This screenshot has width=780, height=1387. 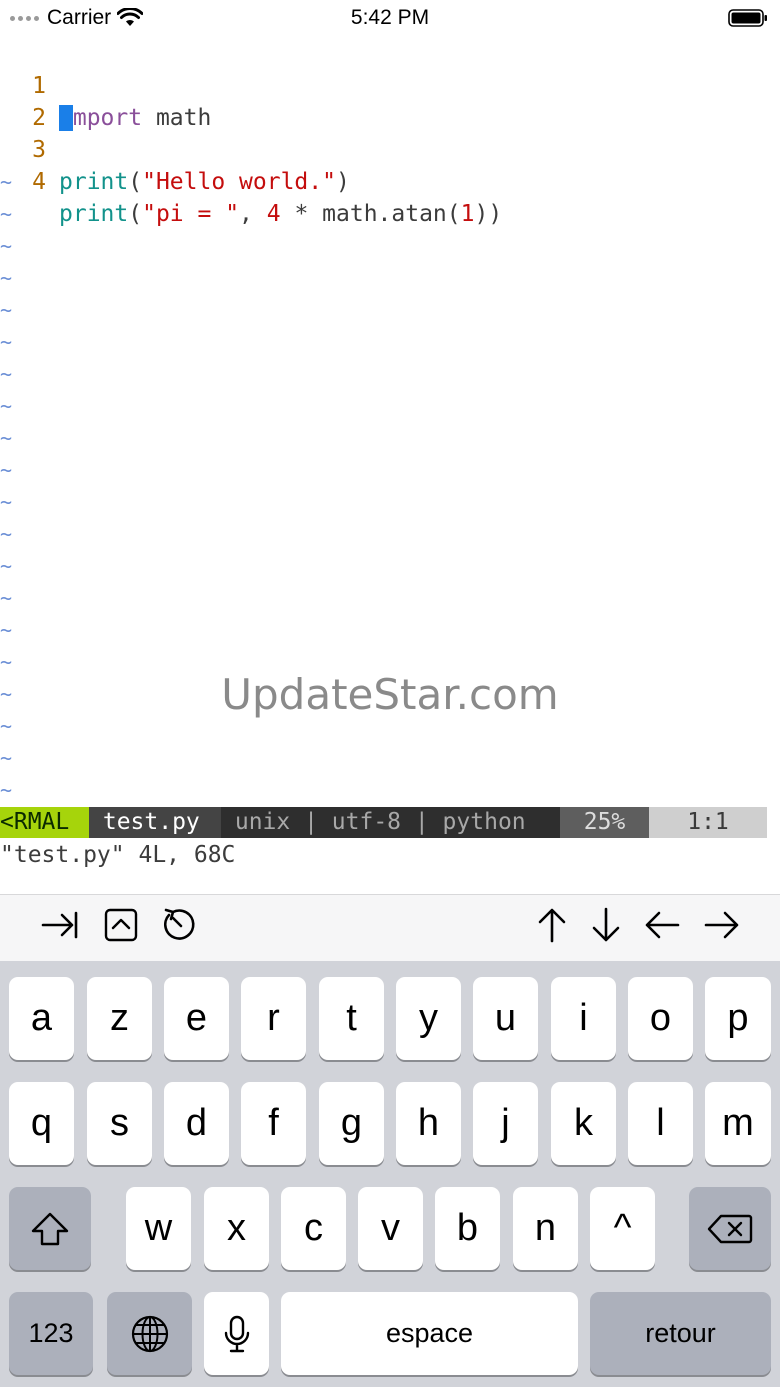 I want to click on code-token: "Hello world.", so click(x=239, y=182).